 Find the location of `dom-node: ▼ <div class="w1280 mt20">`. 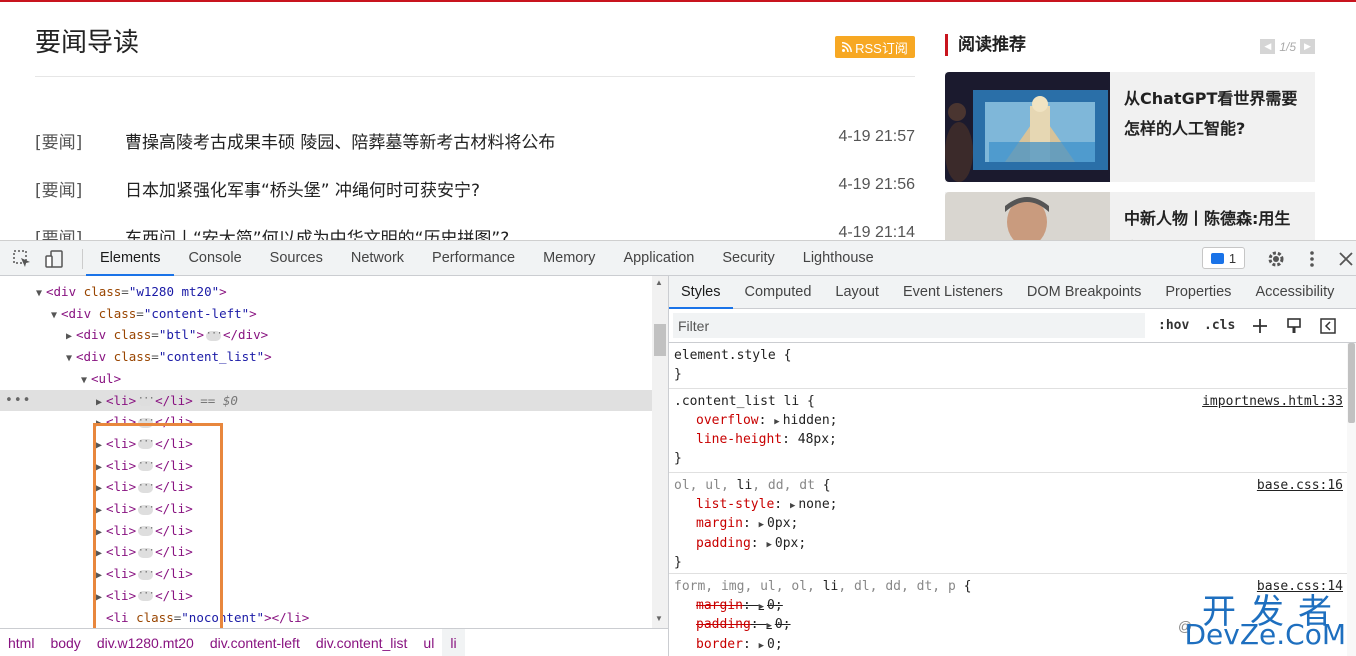

dom-node: ▼ <div class="w1280 mt20"> is located at coordinates (326, 292).